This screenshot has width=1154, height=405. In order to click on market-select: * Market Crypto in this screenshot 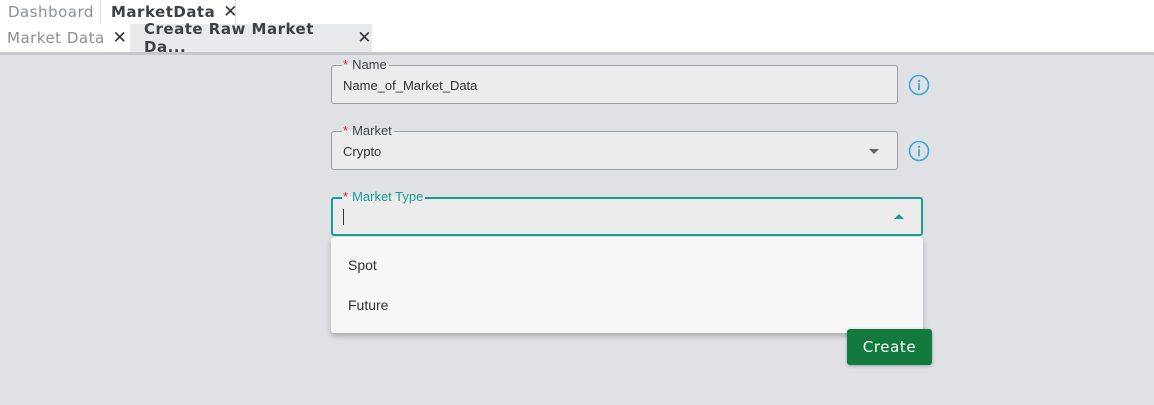, I will do `click(614, 146)`.